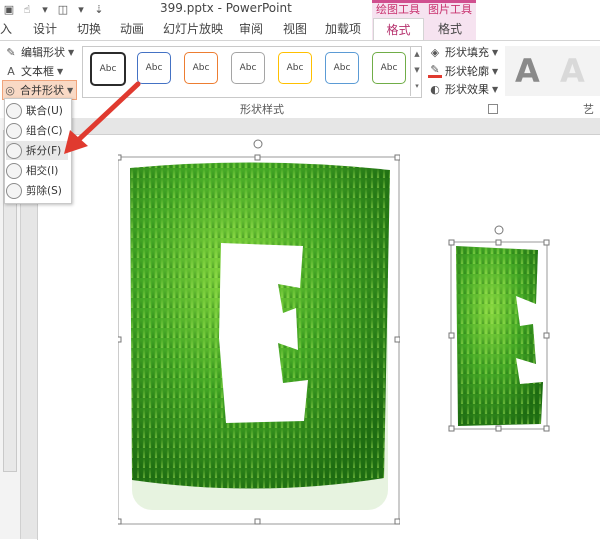 The image size is (600, 540). What do you see at coordinates (63, 9) in the screenshot?
I see `slideshow-icon: ◫` at bounding box center [63, 9].